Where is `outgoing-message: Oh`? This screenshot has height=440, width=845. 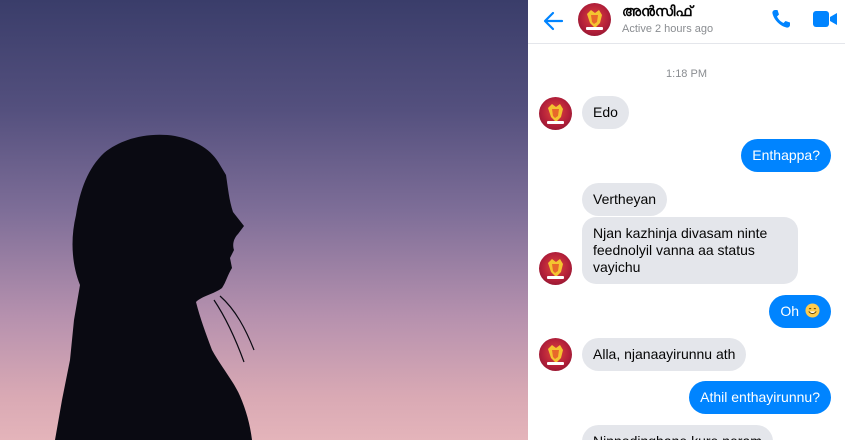 outgoing-message: Oh is located at coordinates (800, 311).